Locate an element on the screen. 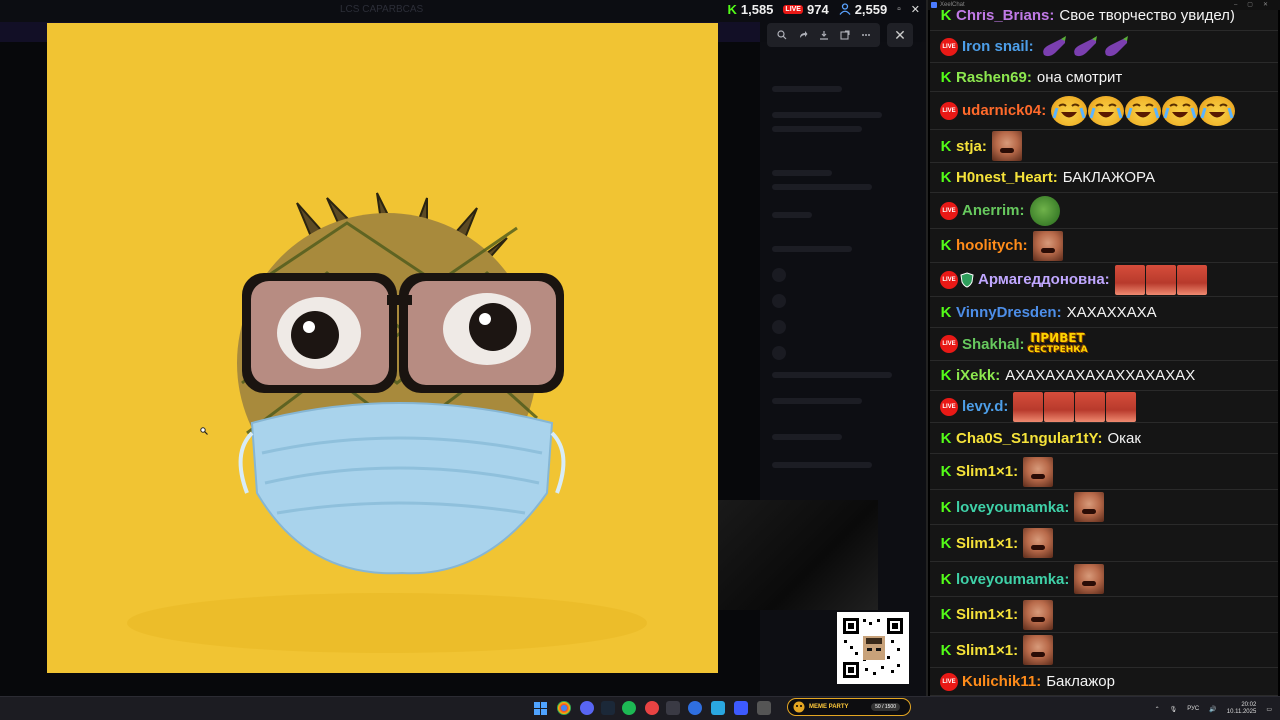 The height and width of the screenshot is (720, 1280). language-indicator: РУС is located at coordinates (1193, 709).